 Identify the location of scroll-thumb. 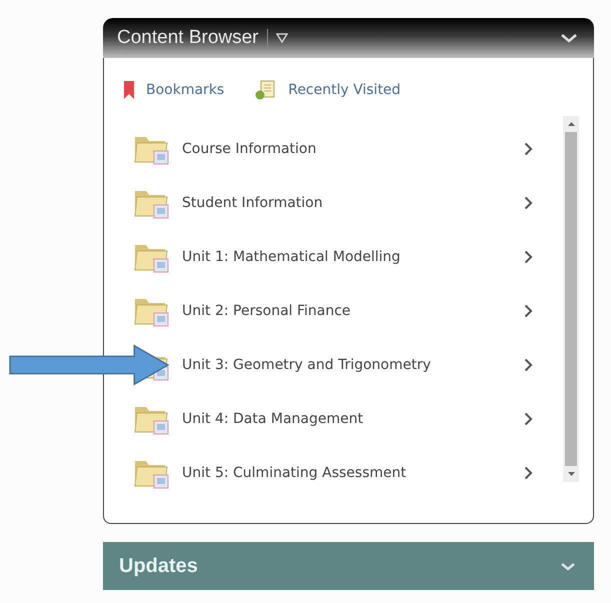
(571, 299).